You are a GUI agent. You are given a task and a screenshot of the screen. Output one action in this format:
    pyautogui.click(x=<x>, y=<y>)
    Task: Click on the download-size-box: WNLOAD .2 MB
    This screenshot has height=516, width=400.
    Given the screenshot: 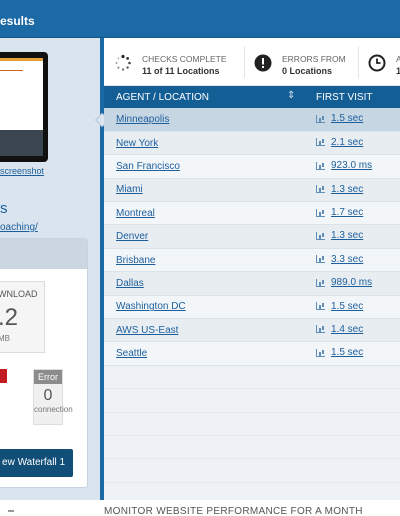 What is the action you would take?
    pyautogui.click(x=22, y=317)
    